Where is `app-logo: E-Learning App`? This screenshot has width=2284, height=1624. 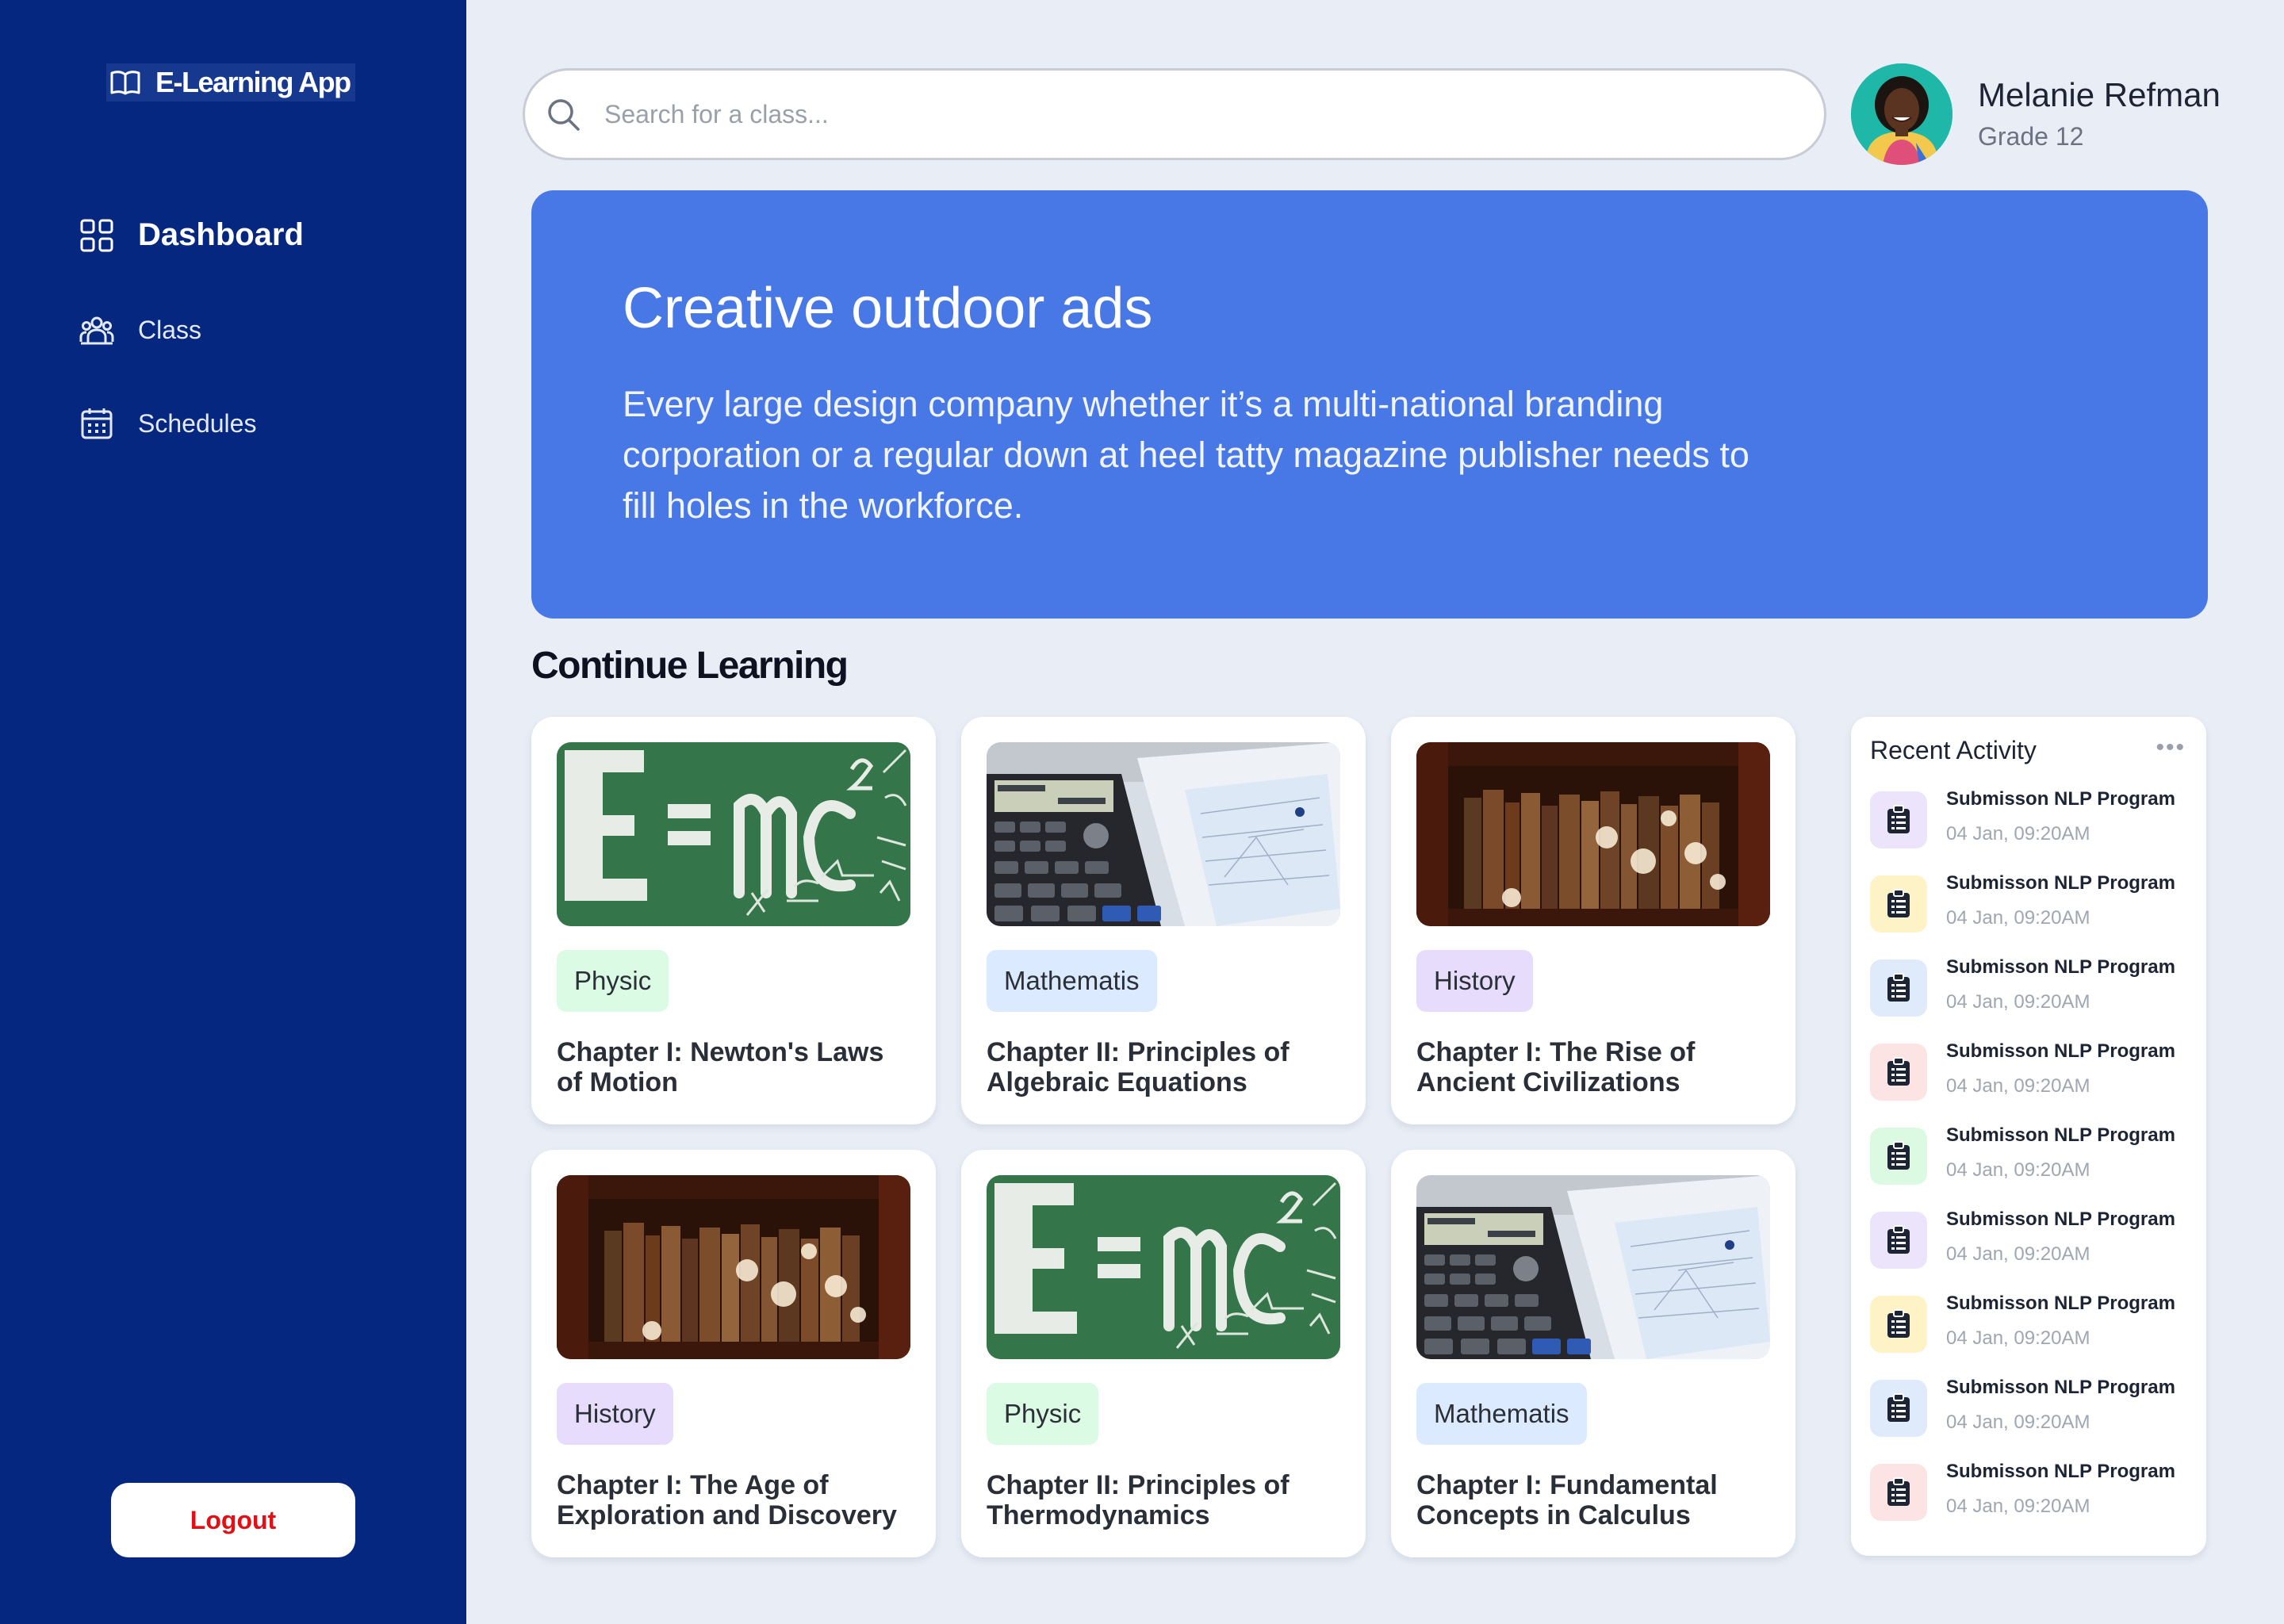 app-logo: E-Learning App is located at coordinates (230, 82).